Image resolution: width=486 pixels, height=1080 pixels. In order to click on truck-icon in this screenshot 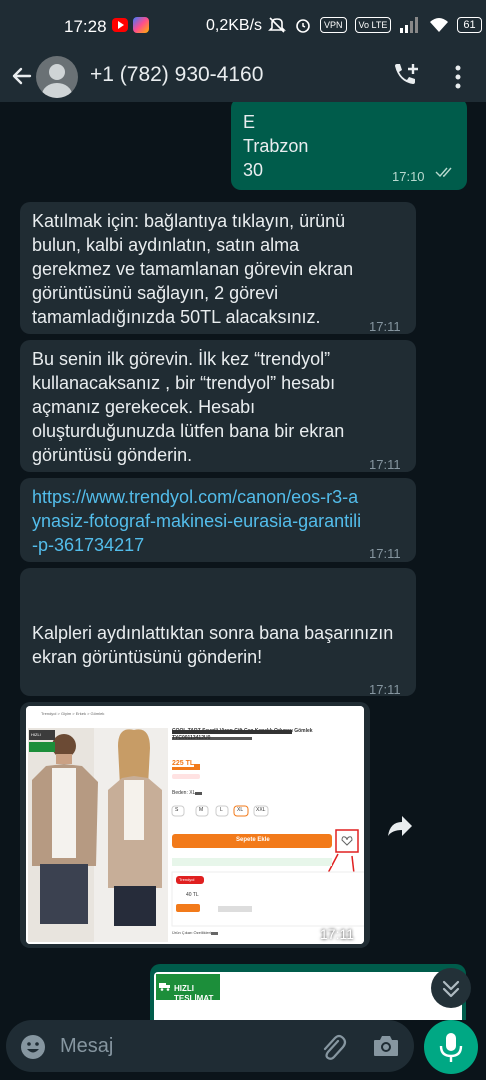, I will do `click(164, 987)`.